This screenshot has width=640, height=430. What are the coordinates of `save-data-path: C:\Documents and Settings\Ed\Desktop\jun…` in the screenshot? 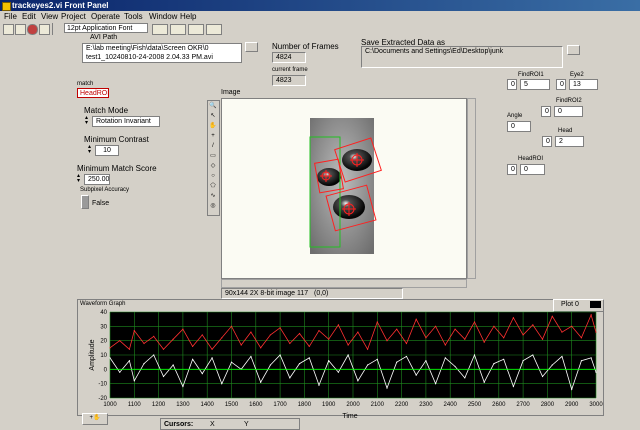 It's located at (462, 57).